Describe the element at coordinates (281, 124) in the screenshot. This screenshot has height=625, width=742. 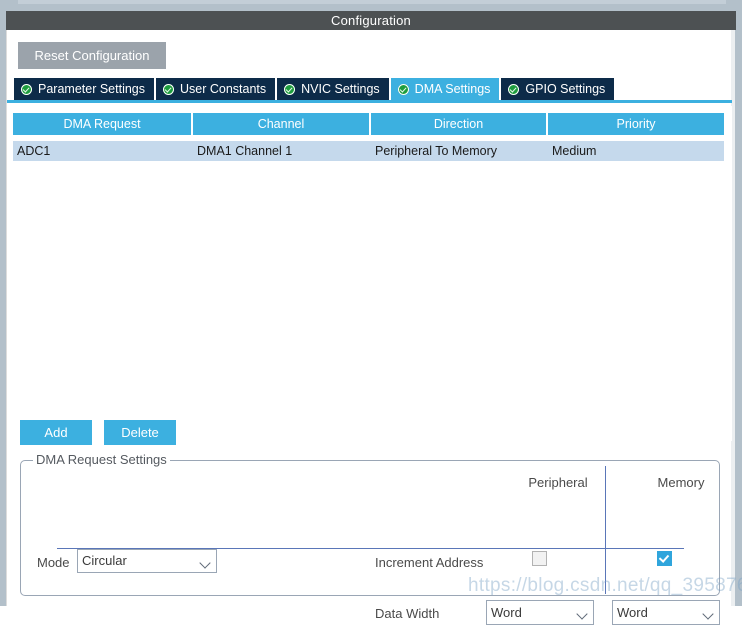
I see `column-header-channel: Channel` at that location.